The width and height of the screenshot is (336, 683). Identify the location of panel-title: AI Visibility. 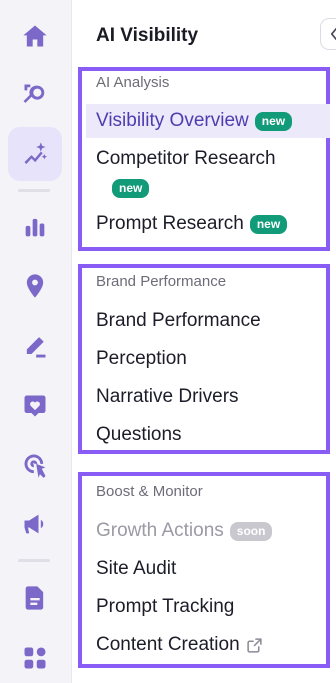
(147, 35).